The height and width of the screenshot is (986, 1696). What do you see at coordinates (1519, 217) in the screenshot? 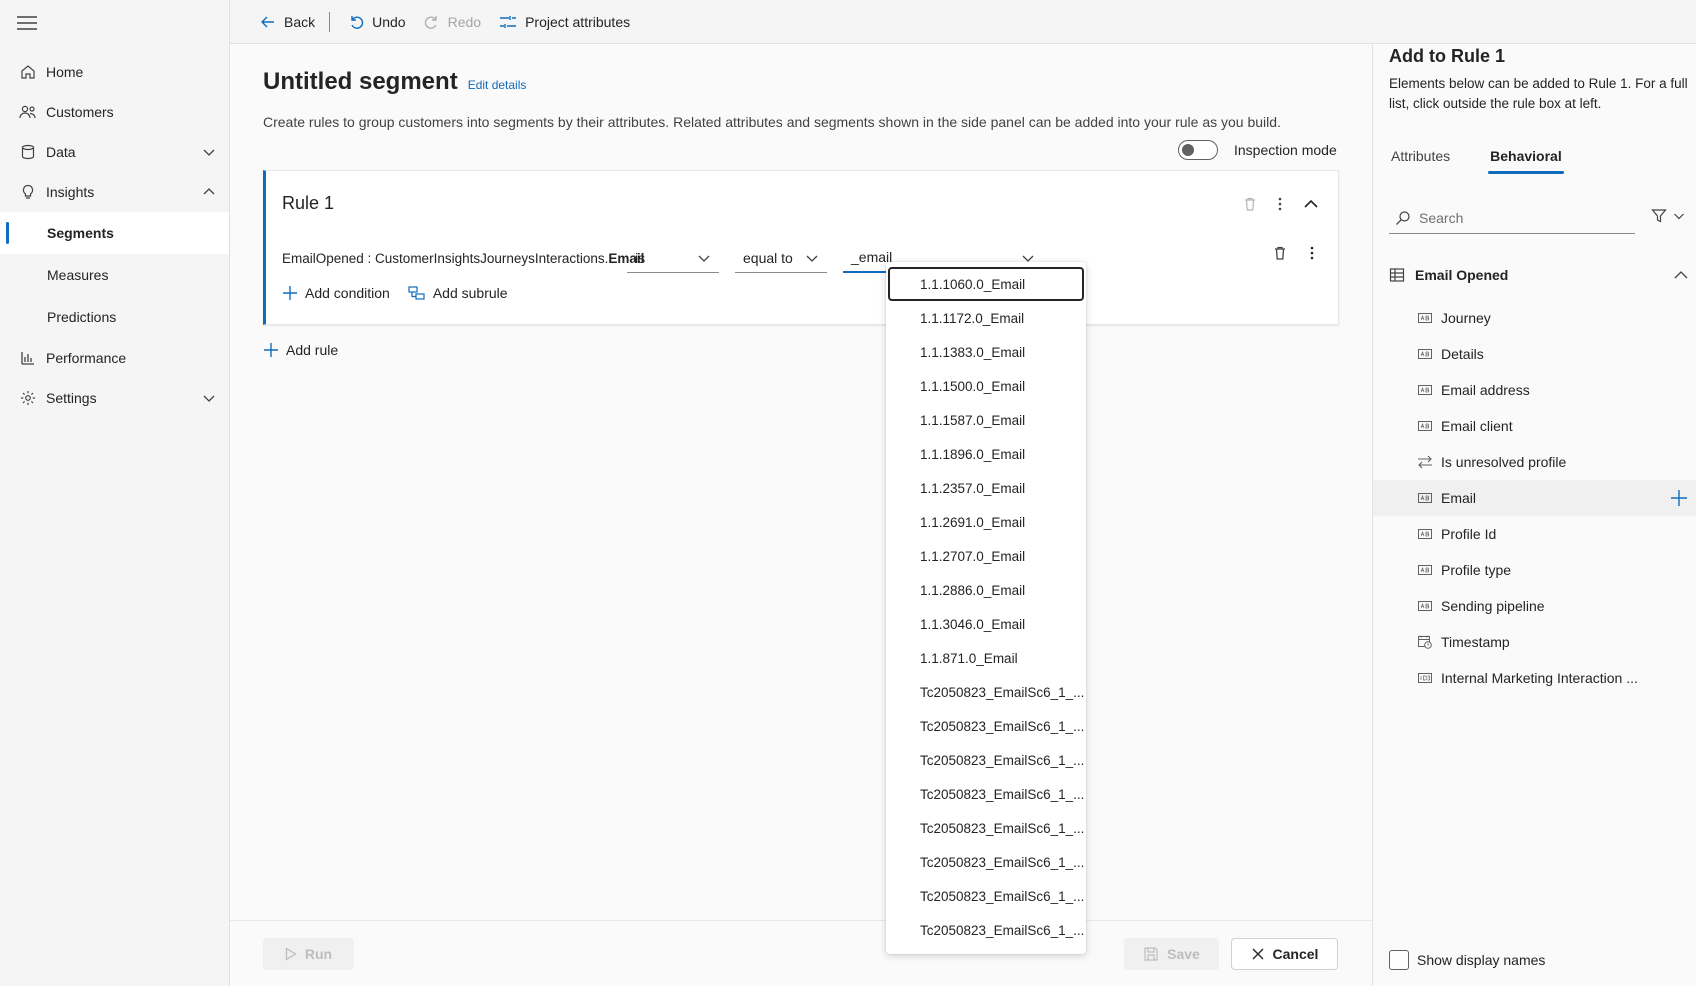
I see `search-input` at bounding box center [1519, 217].